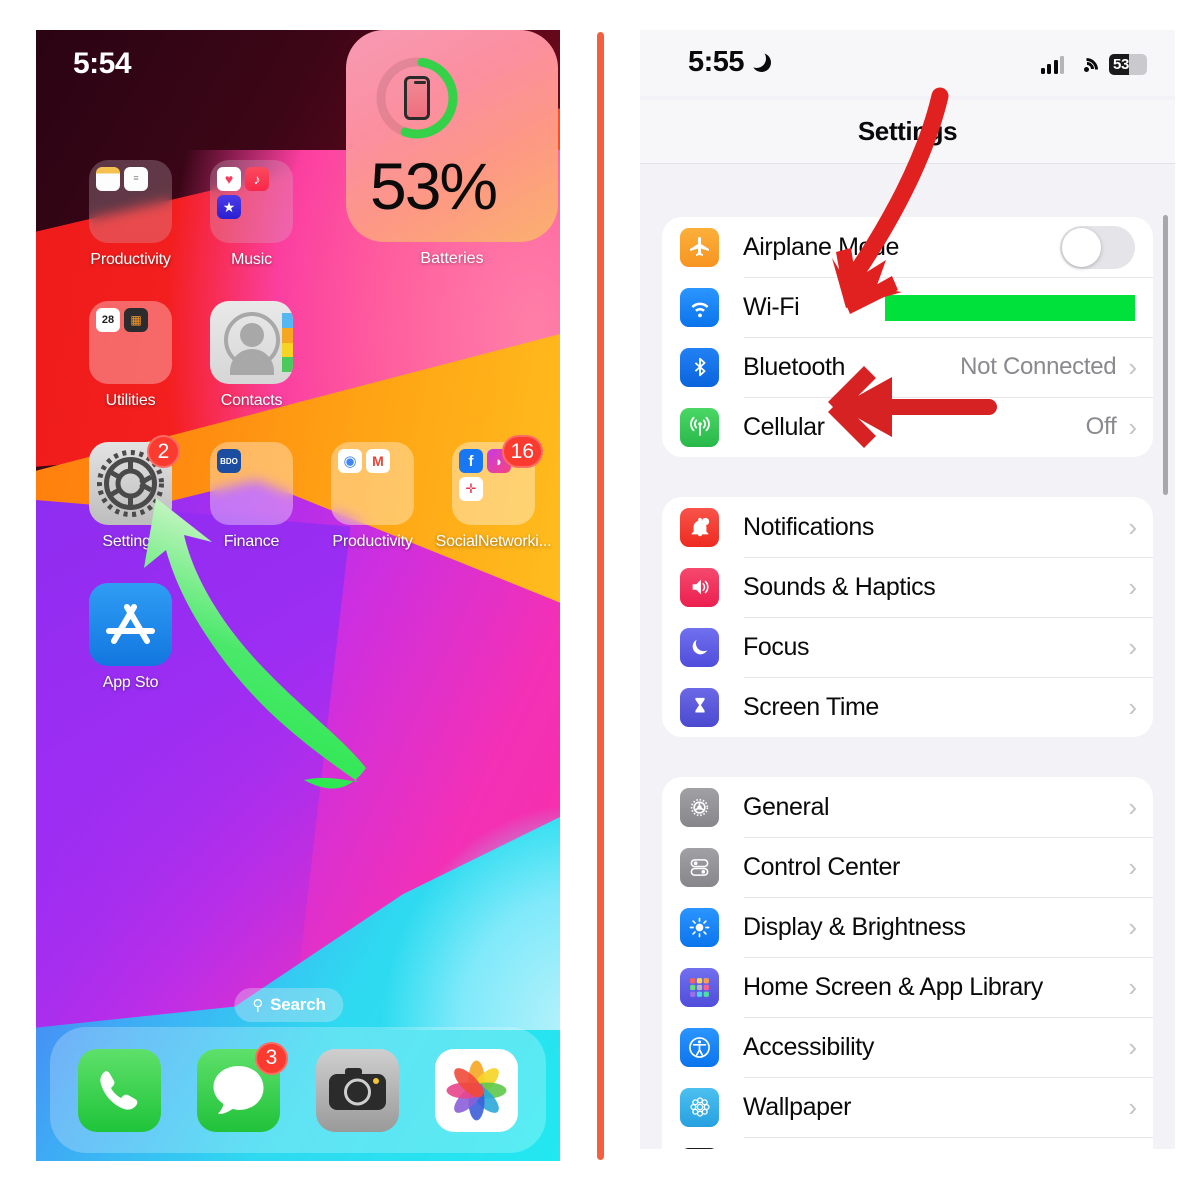 Image resolution: width=1200 pixels, height=1200 pixels. Describe the element at coordinates (854, 926) in the screenshot. I see `row-label: Display & Brightness` at that location.